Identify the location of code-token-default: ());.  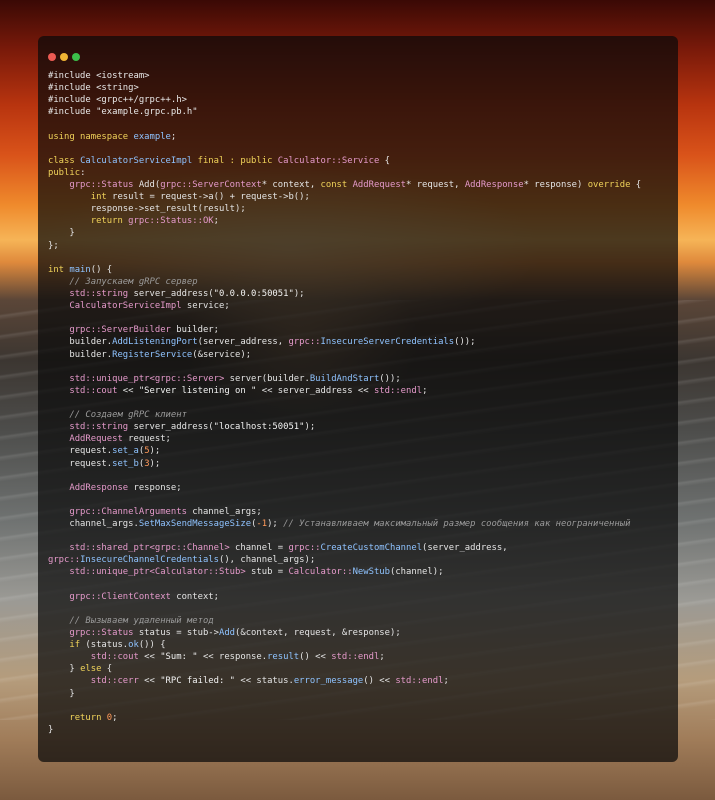
(465, 342).